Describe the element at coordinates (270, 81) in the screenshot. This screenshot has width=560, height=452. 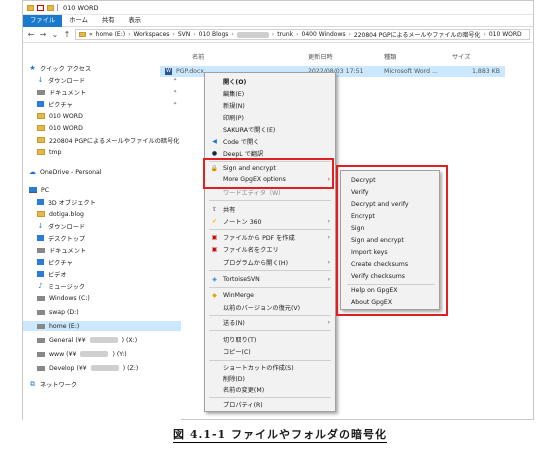
I see `menu-item-open: 開く(O)` at that location.